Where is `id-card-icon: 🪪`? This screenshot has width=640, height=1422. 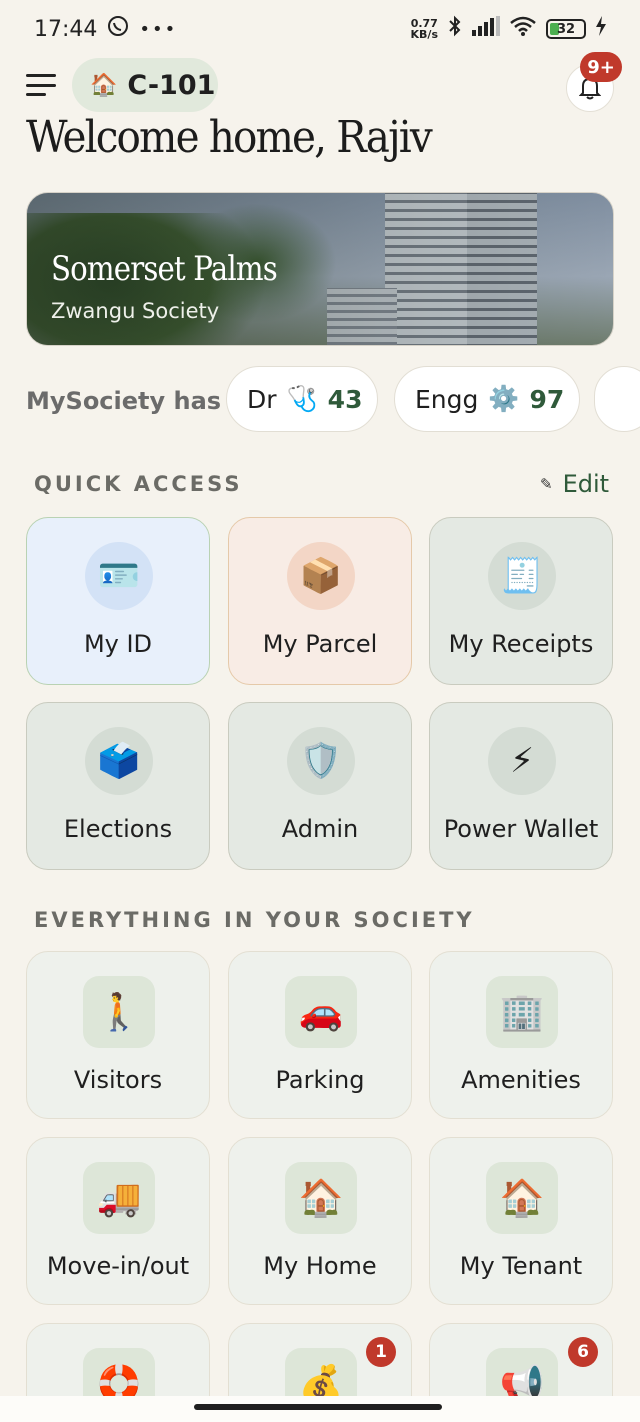 id-card-icon: 🪪 is located at coordinates (119, 576).